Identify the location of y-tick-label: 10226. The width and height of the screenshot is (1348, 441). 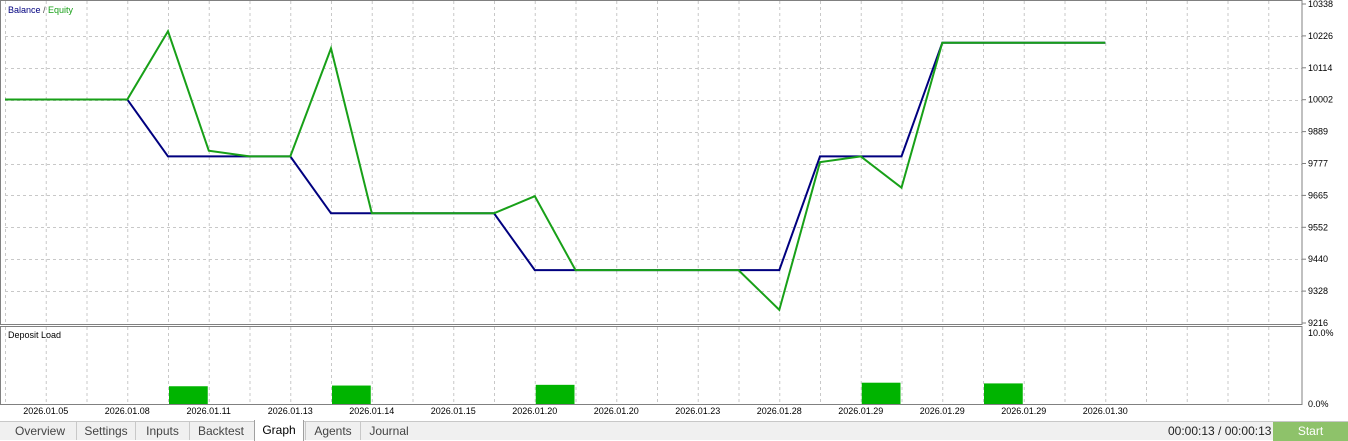
(1320, 36).